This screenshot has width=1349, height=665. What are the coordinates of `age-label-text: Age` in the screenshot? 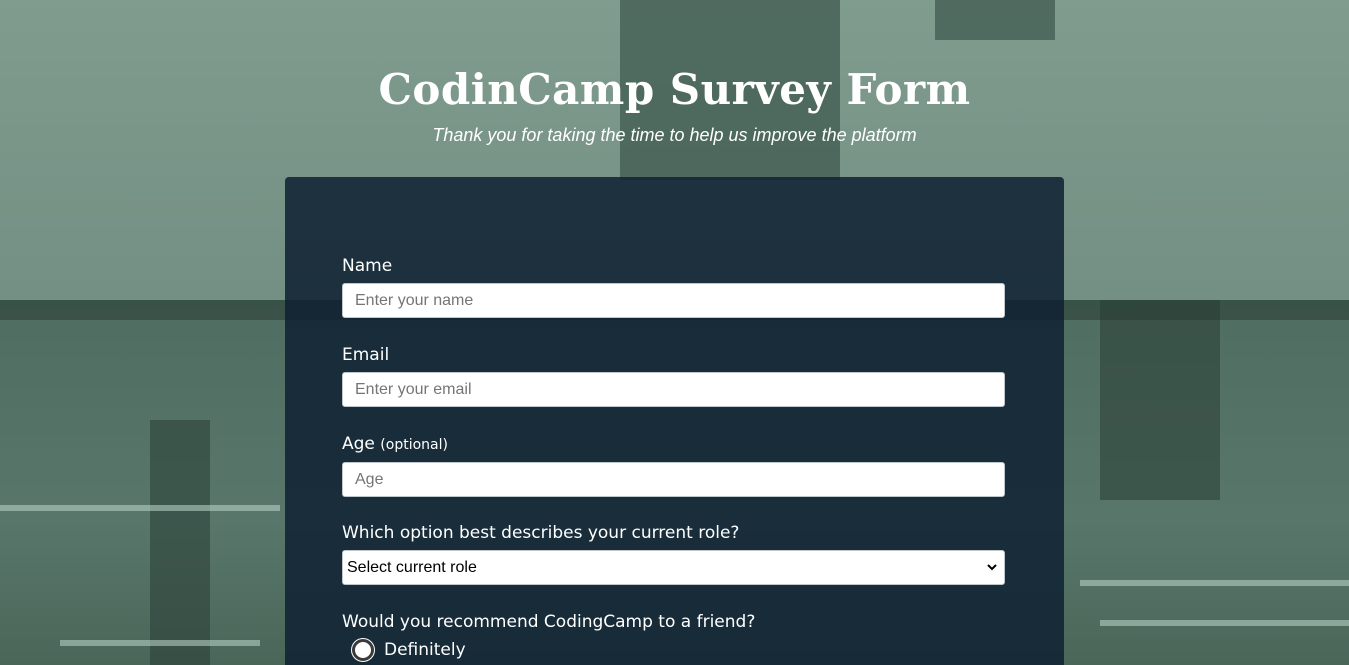 It's located at (358, 444).